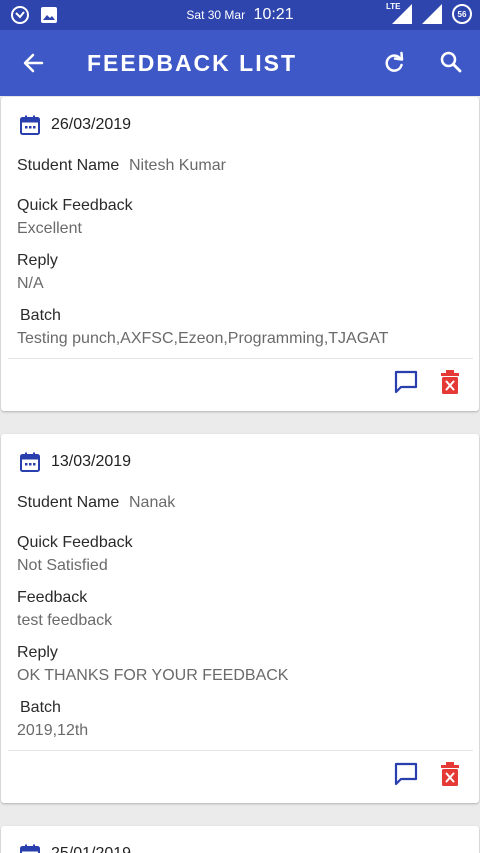 This screenshot has width=480, height=853. I want to click on card-date: 26/03/2019, so click(91, 124).